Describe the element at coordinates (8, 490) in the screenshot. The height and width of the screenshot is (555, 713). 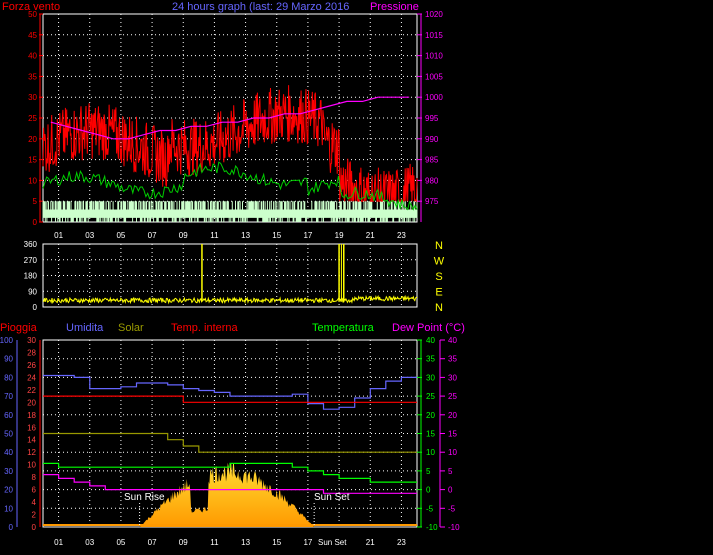
I see `humidity-tick-label: 20` at that location.